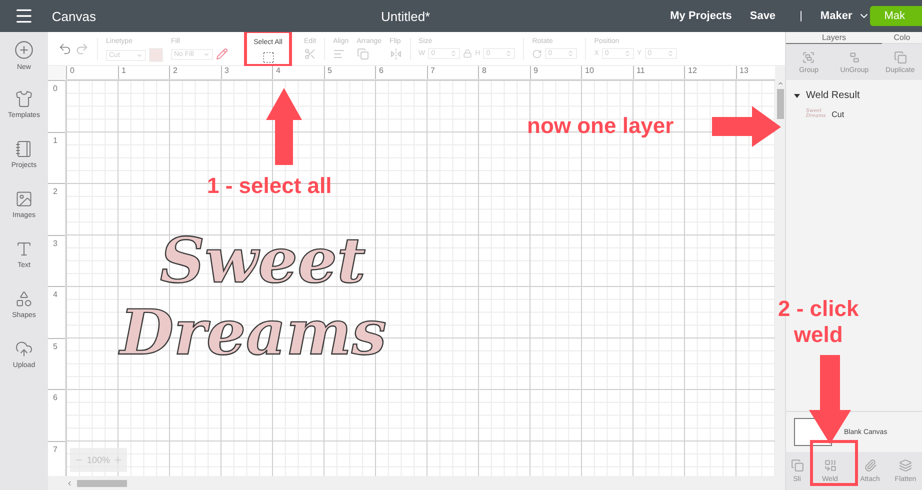  I want to click on templates-icon, so click(24, 99).